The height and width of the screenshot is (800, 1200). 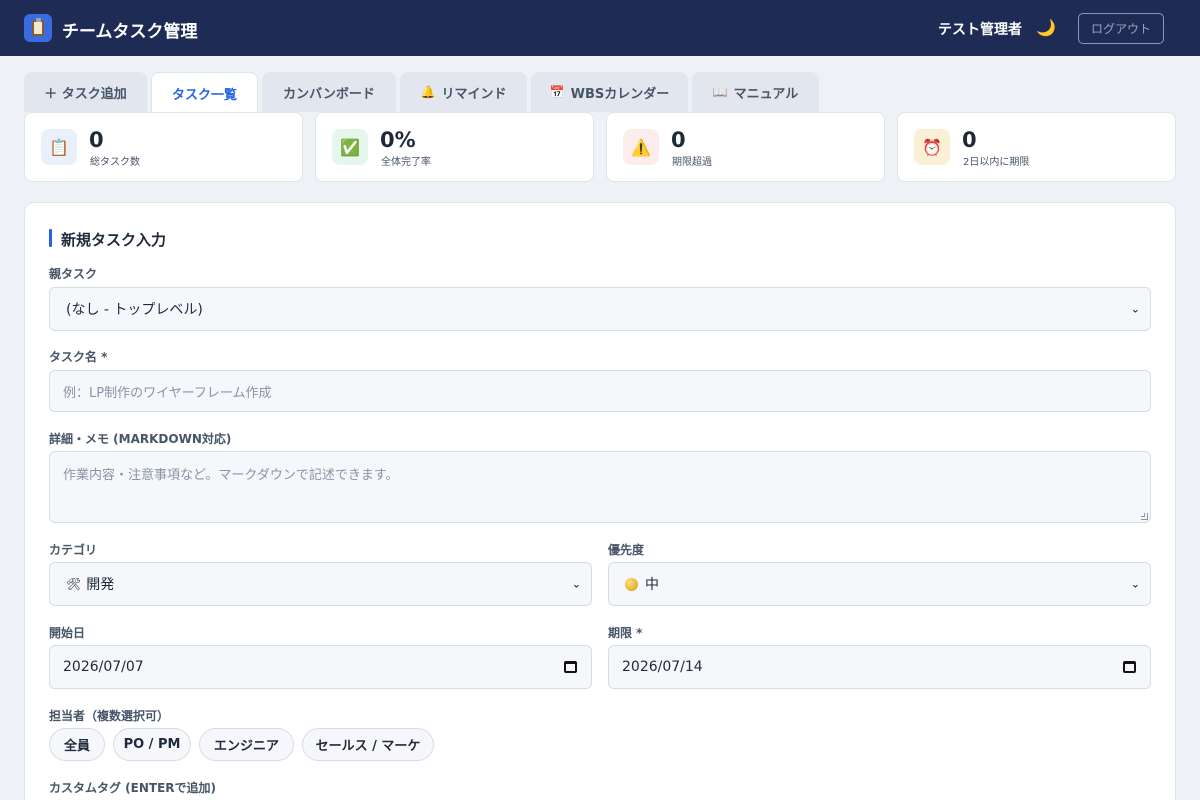 What do you see at coordinates (428, 92) in the screenshot?
I see `bell-icon: 🔔` at bounding box center [428, 92].